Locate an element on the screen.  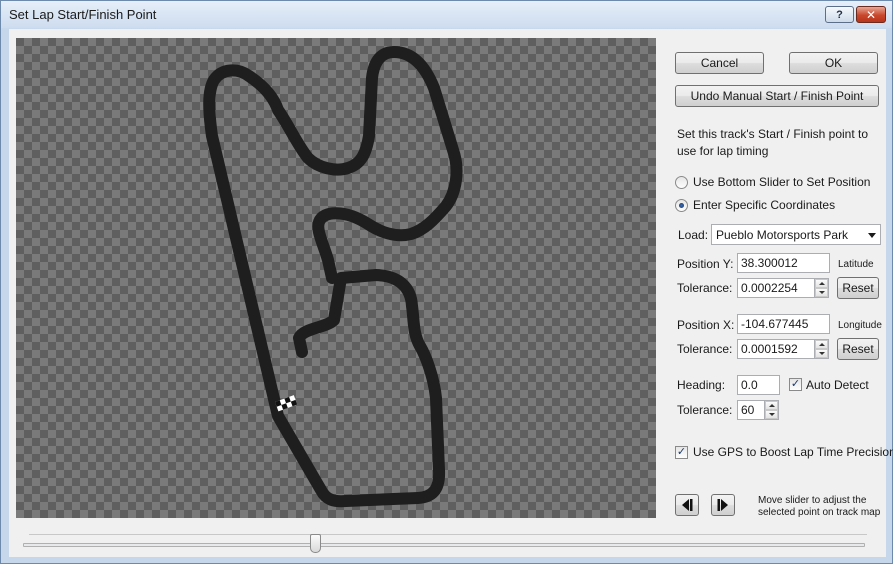
auto-detect-label: Auto Detect is located at coordinates (837, 385).